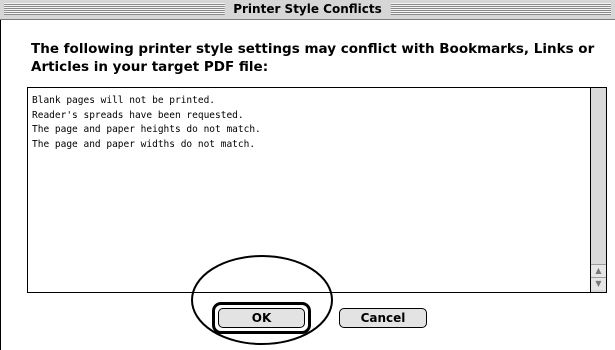 This screenshot has width=615, height=350. What do you see at coordinates (383, 318) in the screenshot?
I see `cancel-button: Cancel` at bounding box center [383, 318].